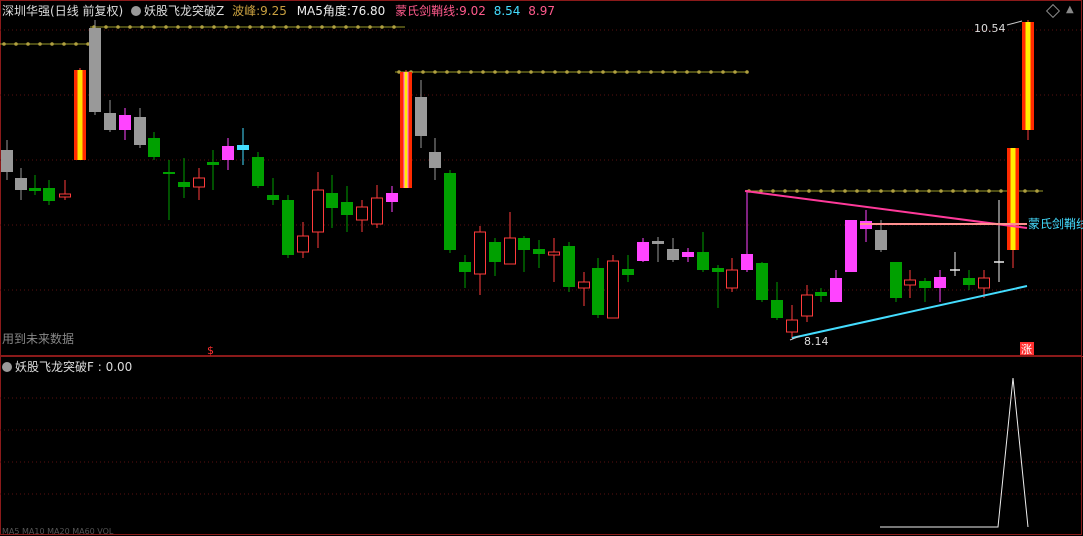 This screenshot has height=536, width=1083. Describe the element at coordinates (210, 350) in the screenshot. I see `s-marker: $` at that location.